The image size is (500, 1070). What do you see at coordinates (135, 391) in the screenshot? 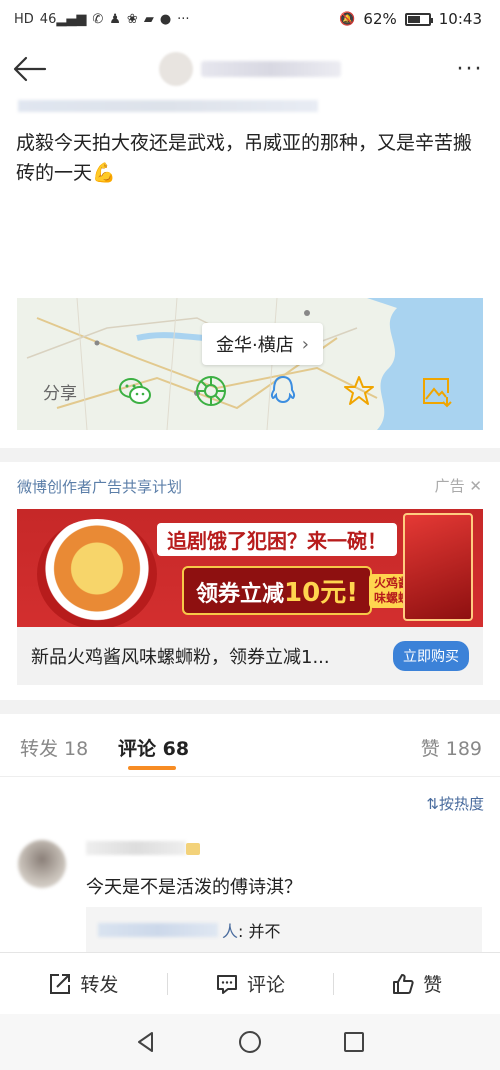
I see `wechat-icon` at bounding box center [135, 391].